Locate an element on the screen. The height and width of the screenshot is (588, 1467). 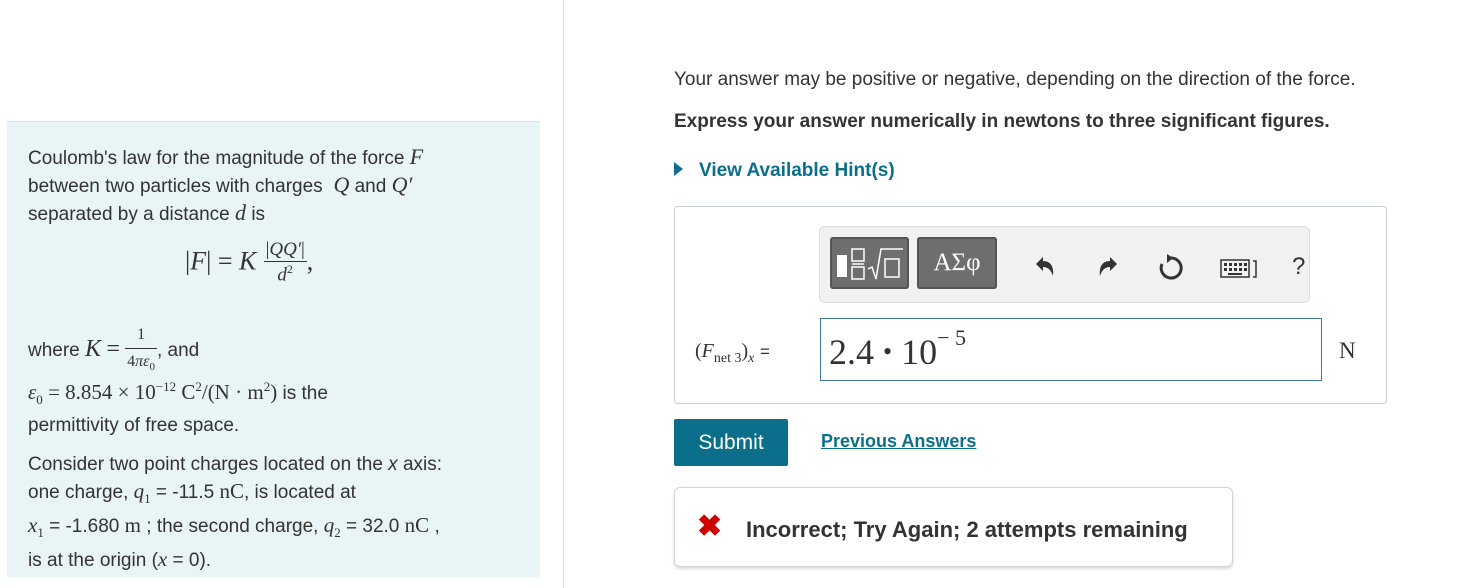
view-hints-link: View Available Hint(s) is located at coordinates (784, 171).